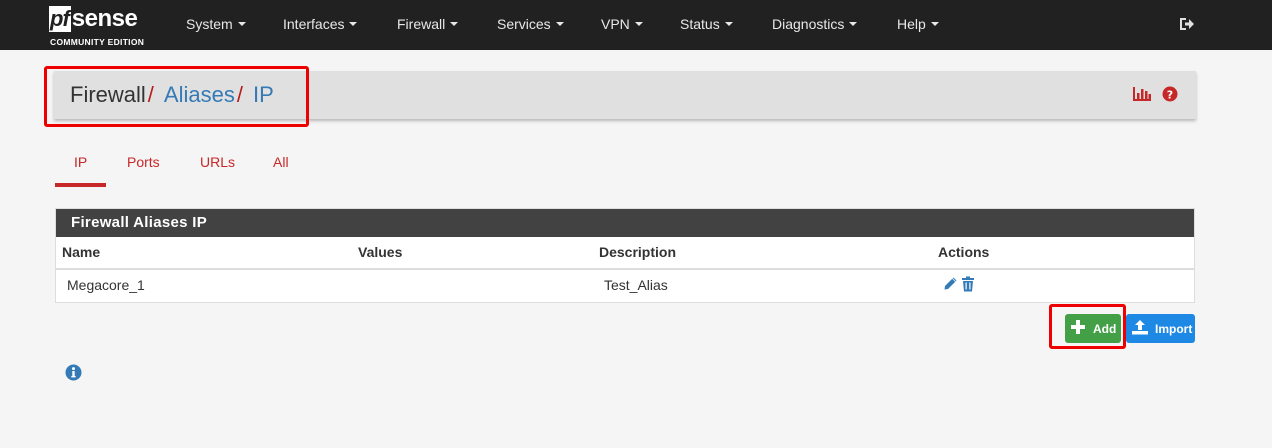 The width and height of the screenshot is (1272, 448). I want to click on nav-interfaces: Interfaces, so click(320, 25).